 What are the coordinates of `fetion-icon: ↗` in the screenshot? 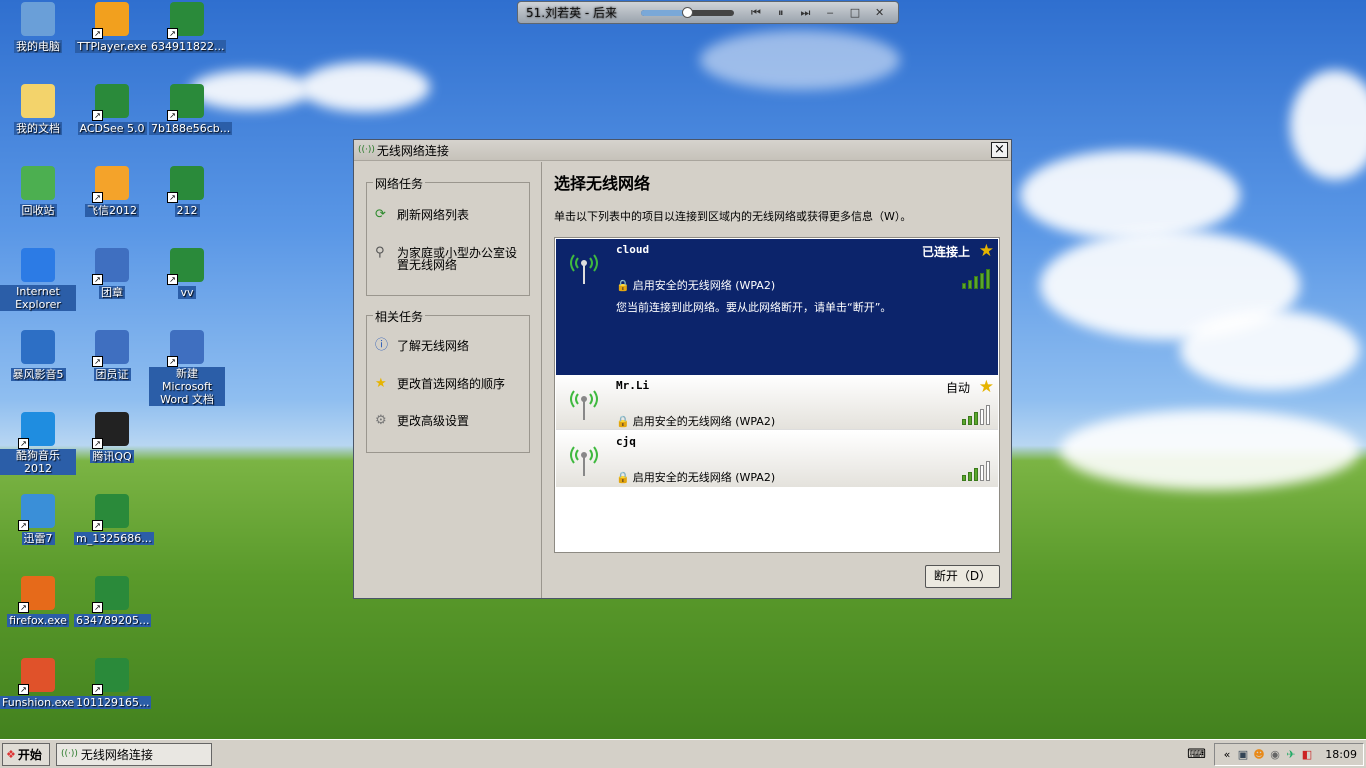 It's located at (110, 184).